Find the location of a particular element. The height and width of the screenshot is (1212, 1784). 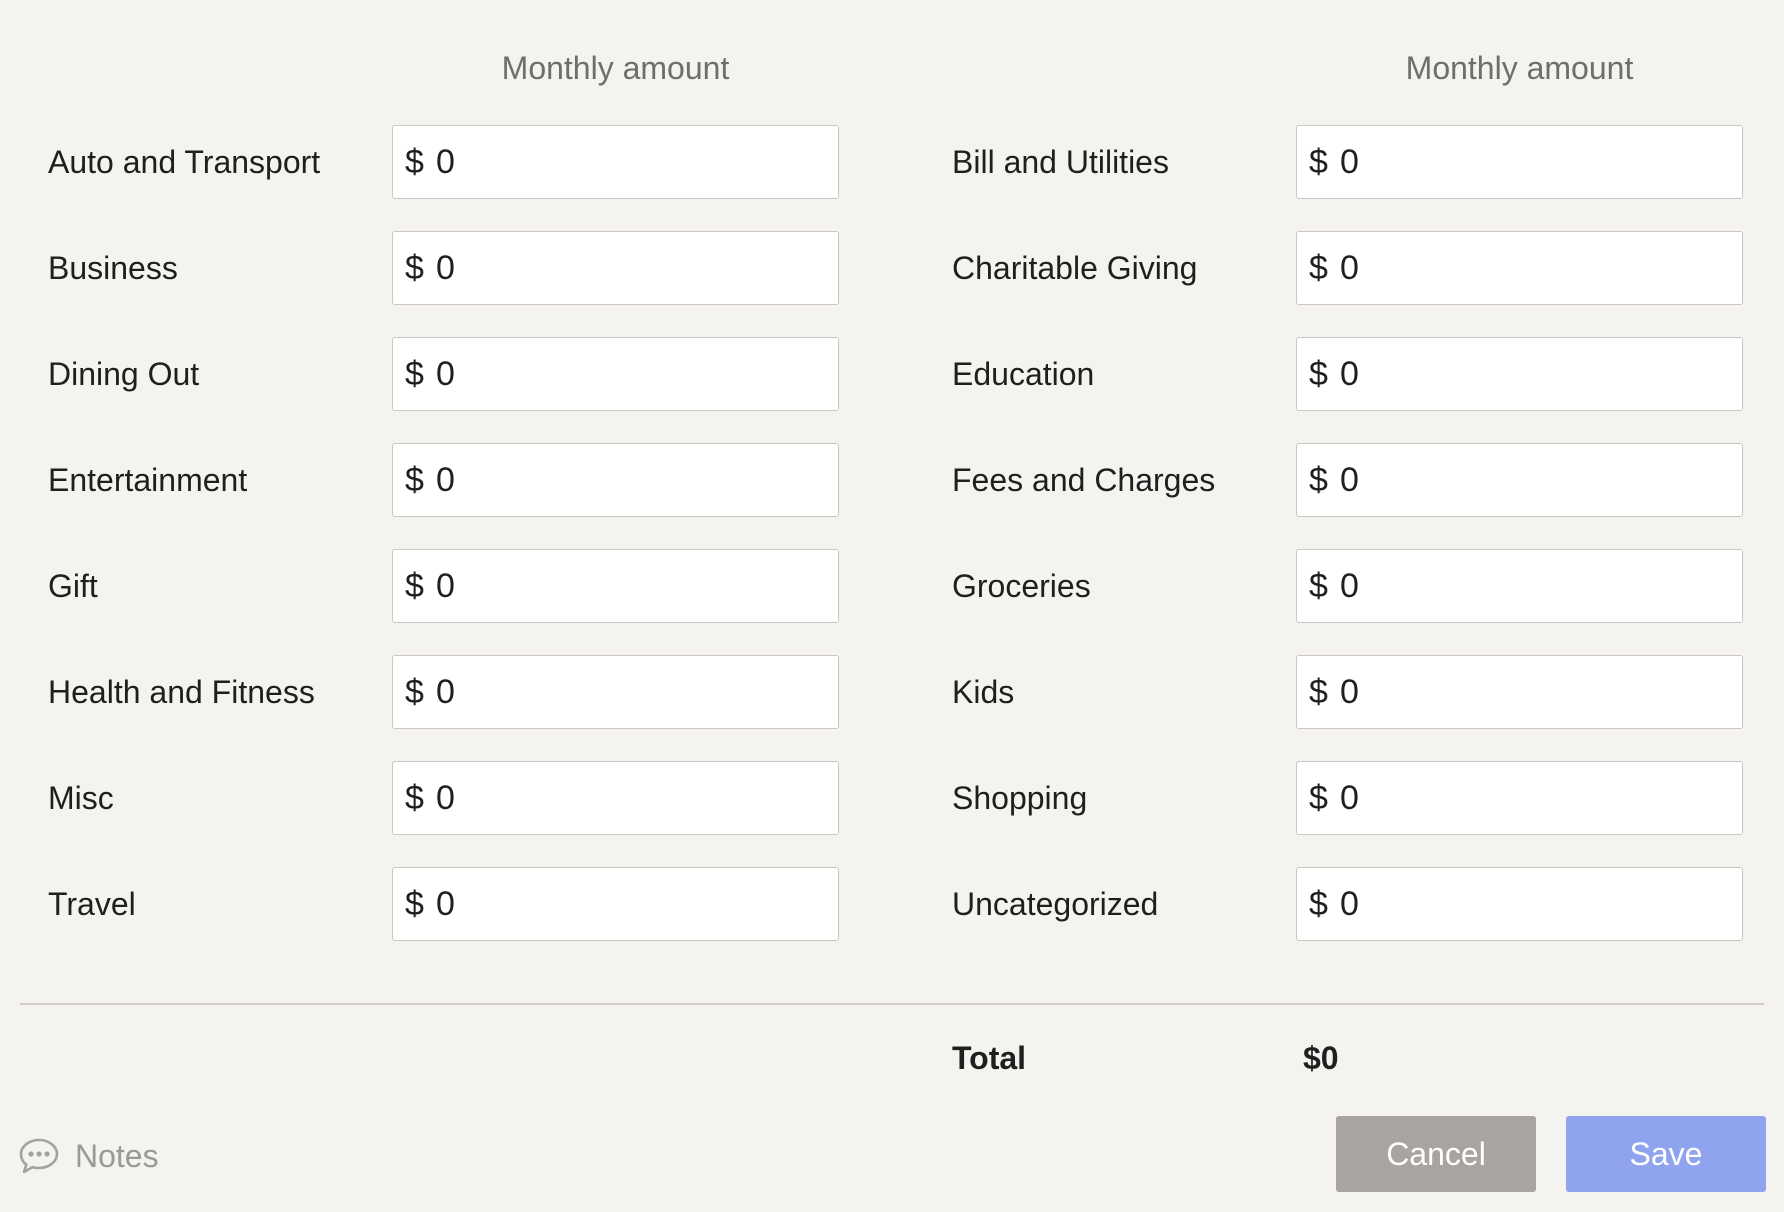

category-label: Dining Out is located at coordinates (124, 374).